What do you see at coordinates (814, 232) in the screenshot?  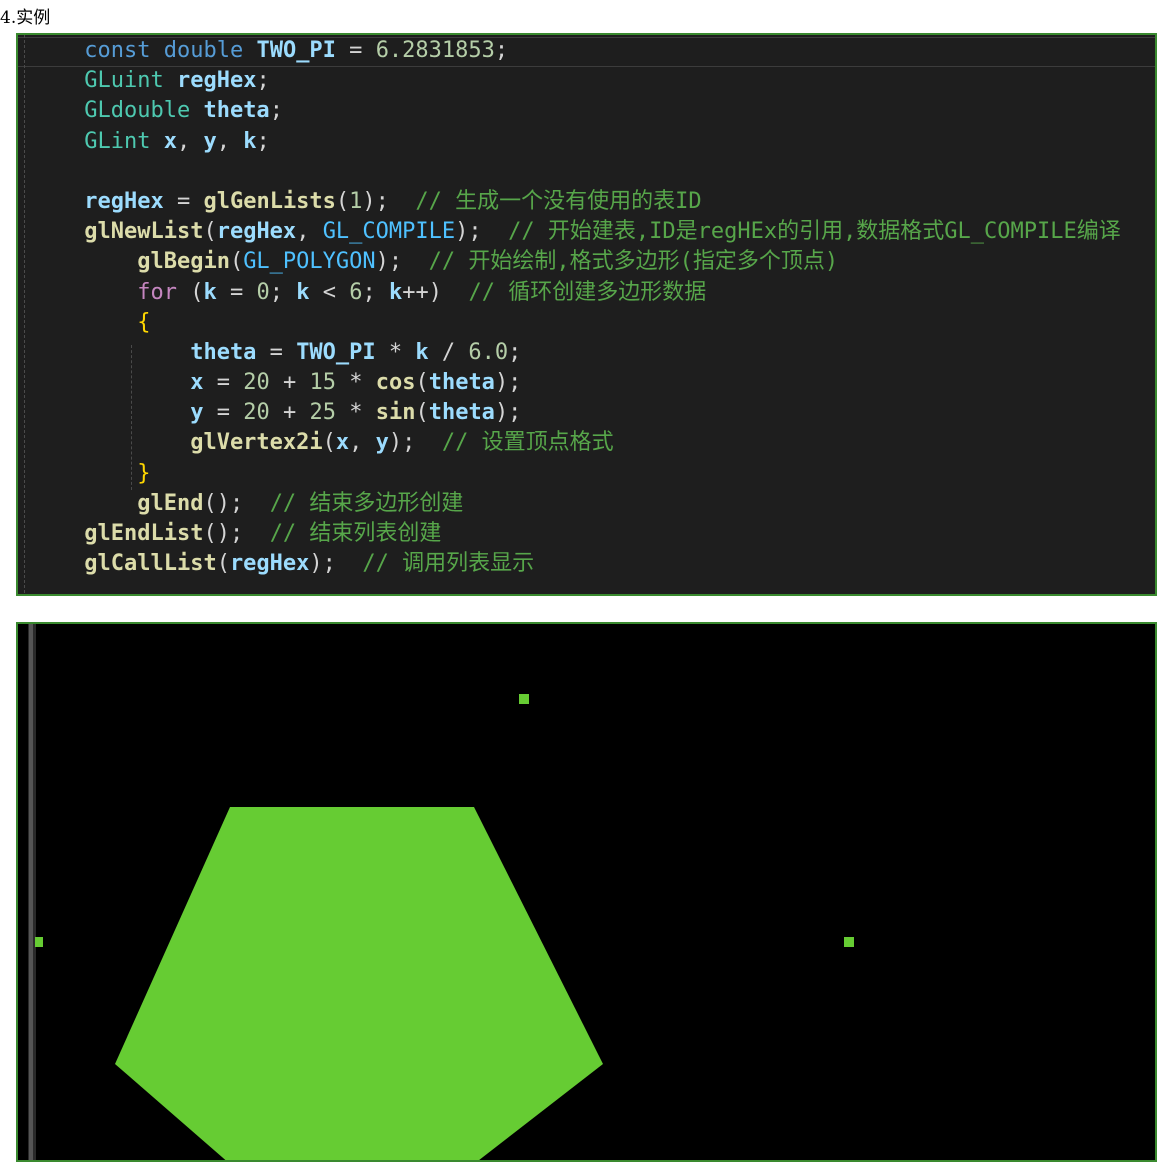 I see `code-token: // 开始建表,ID是regHEx的引用,数据格式GL_COMPILE编译` at bounding box center [814, 232].